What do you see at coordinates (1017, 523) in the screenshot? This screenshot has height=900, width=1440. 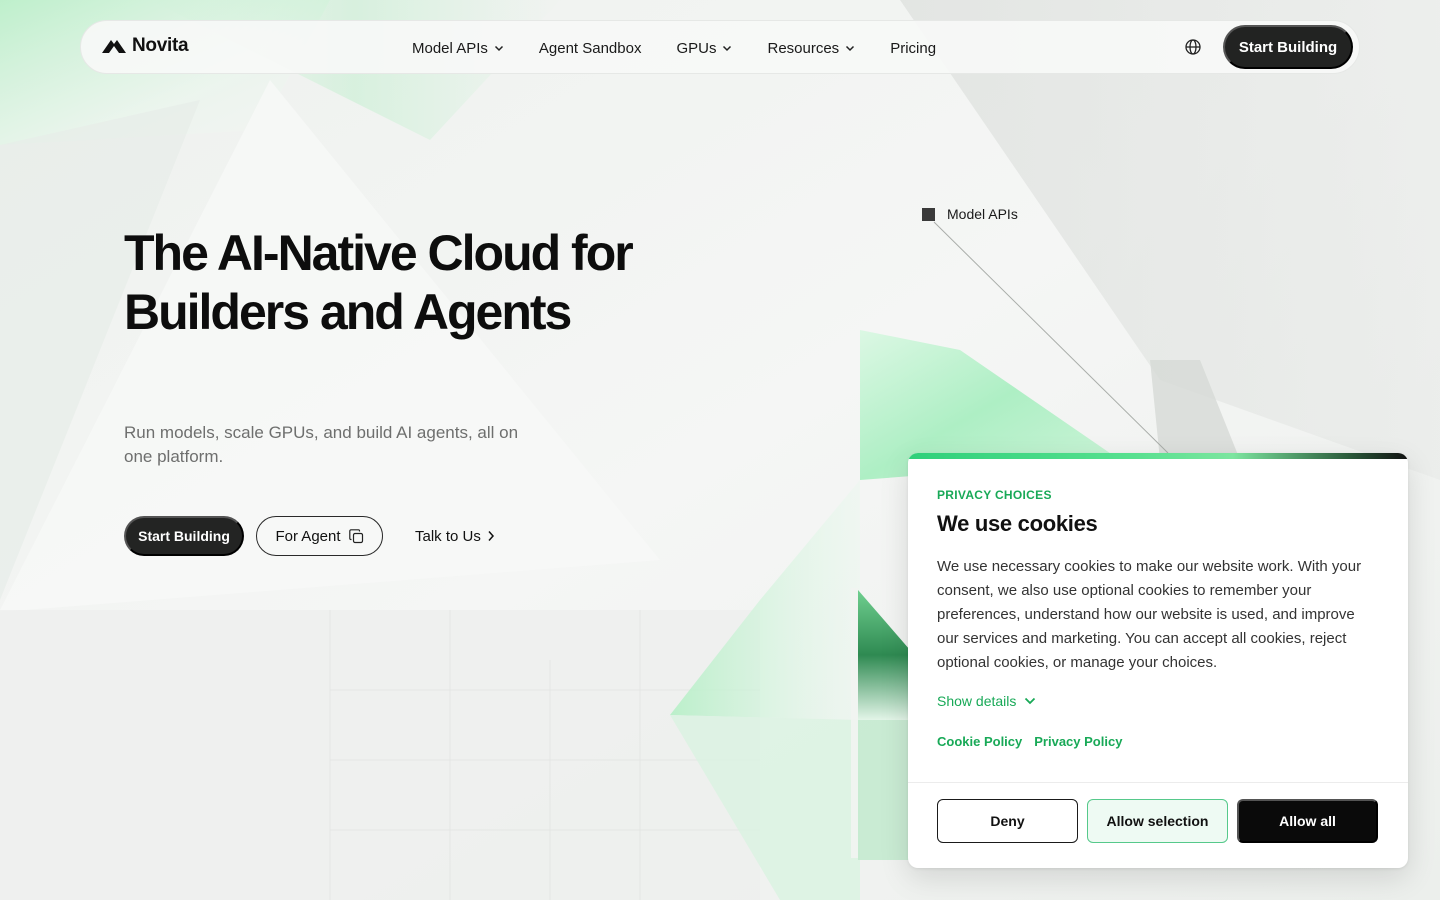 I see `cookie-title: We use cookies` at bounding box center [1017, 523].